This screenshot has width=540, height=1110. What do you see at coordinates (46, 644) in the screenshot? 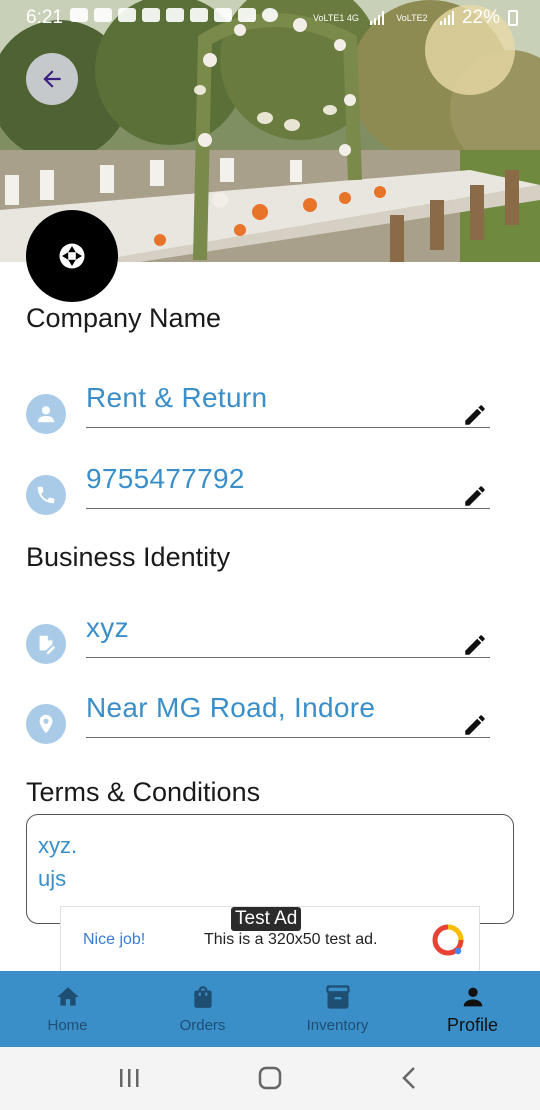
I see `document-edit-icon` at bounding box center [46, 644].